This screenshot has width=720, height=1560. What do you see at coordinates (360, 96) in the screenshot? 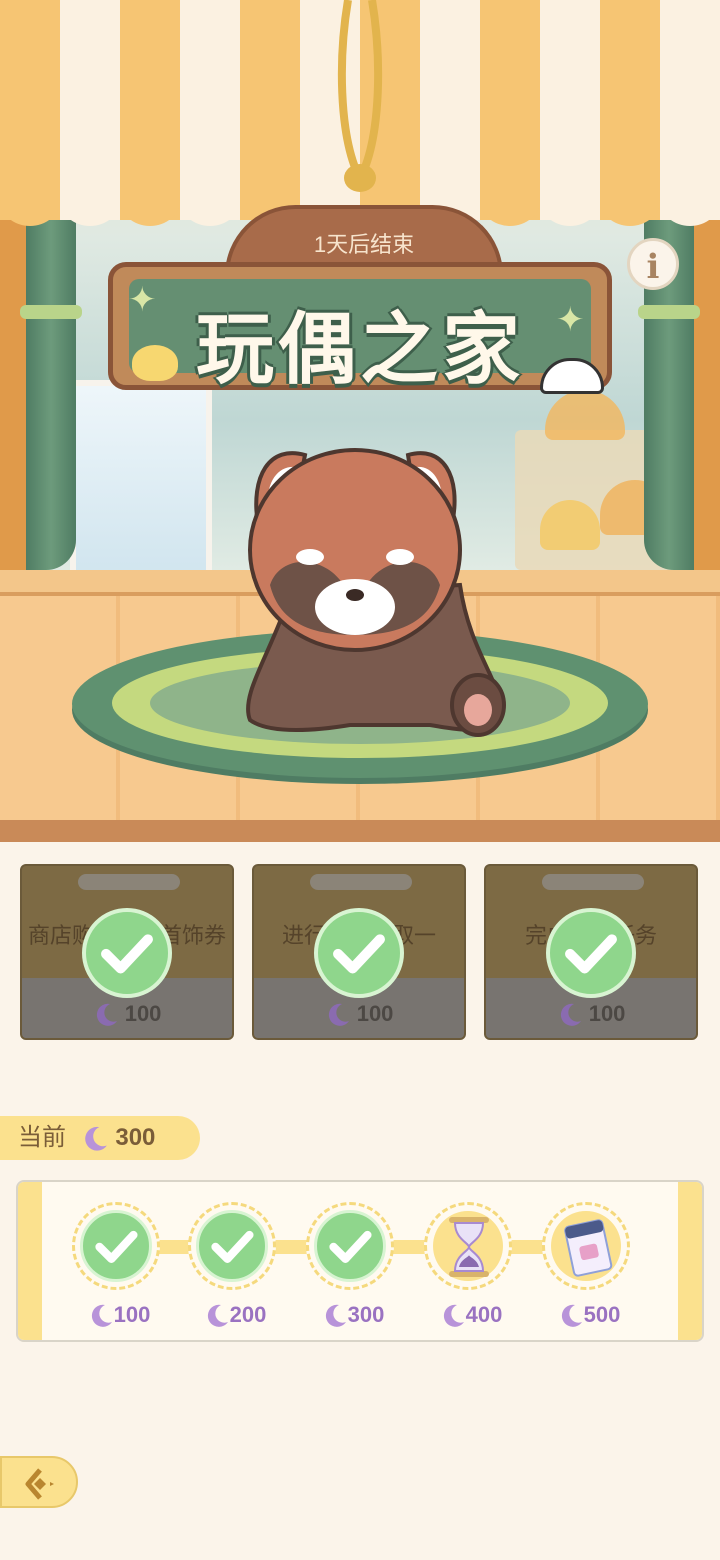
I see `sign-rope` at bounding box center [360, 96].